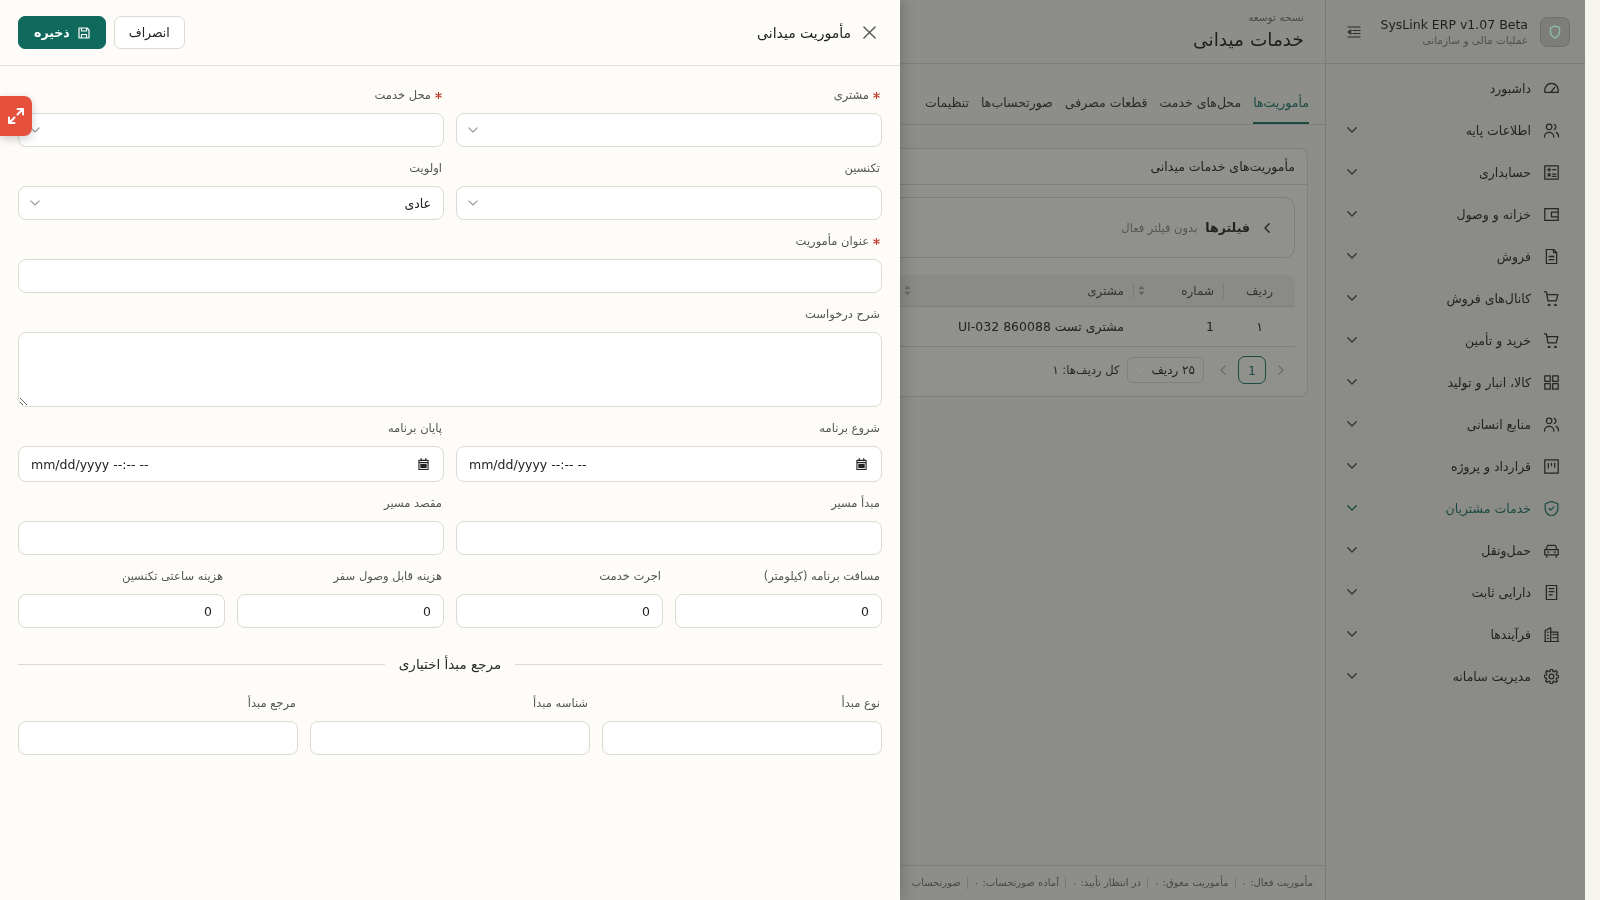 Image resolution: width=1600 pixels, height=900 pixels. What do you see at coordinates (1455, 172) in the screenshot?
I see `nav-item: حسابداری` at bounding box center [1455, 172].